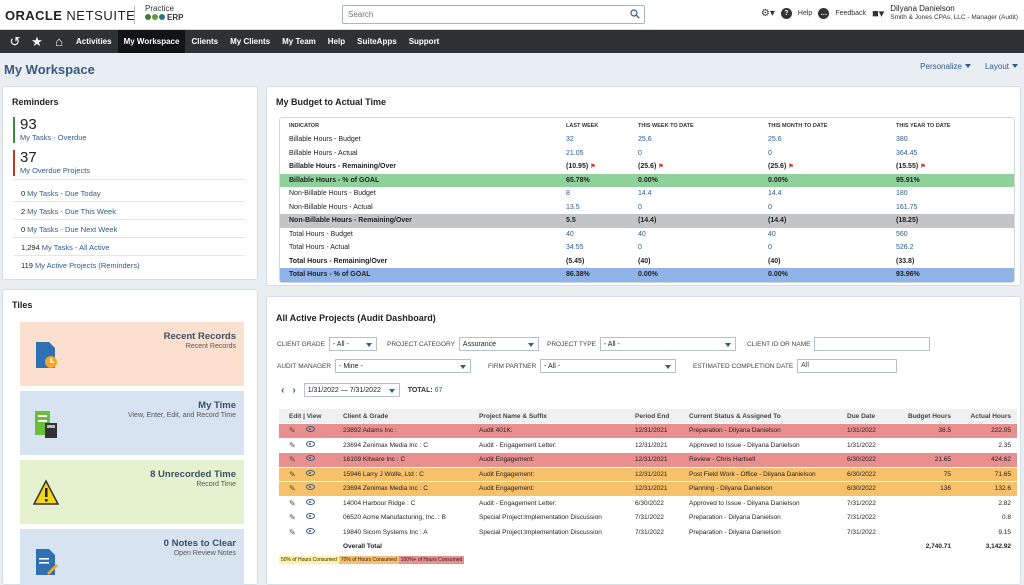  Describe the element at coordinates (46, 492) in the screenshot. I see `warning-icon` at that location.